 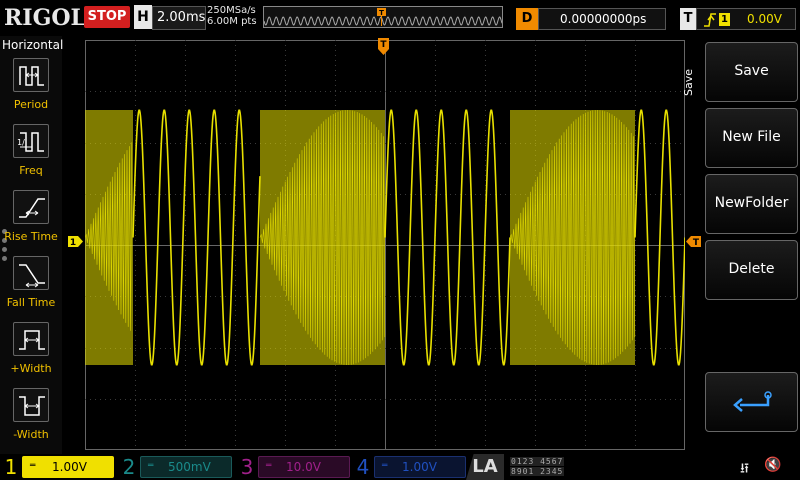 I want to click on usb-icon: ⭿, so click(x=745, y=469).